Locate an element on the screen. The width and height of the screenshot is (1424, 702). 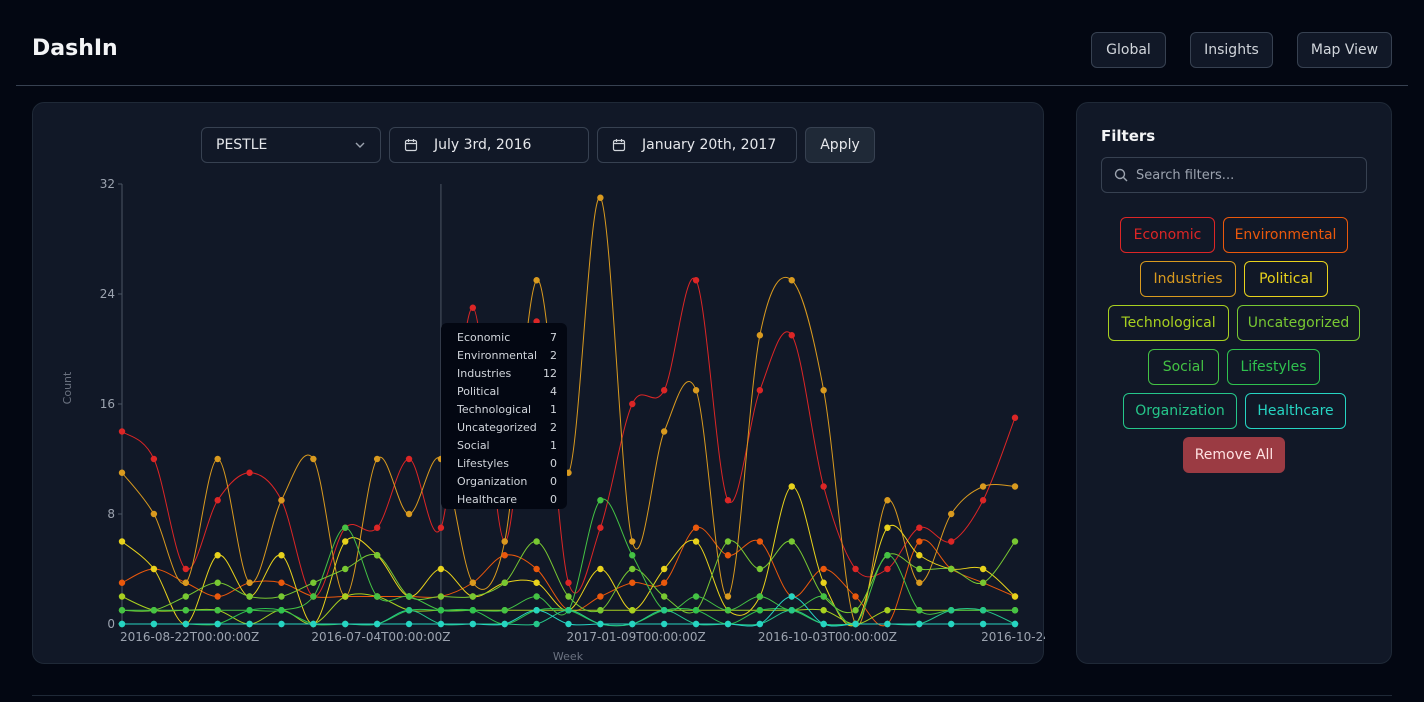
start-date-picker: July 3rd, 2016 is located at coordinates (489, 145).